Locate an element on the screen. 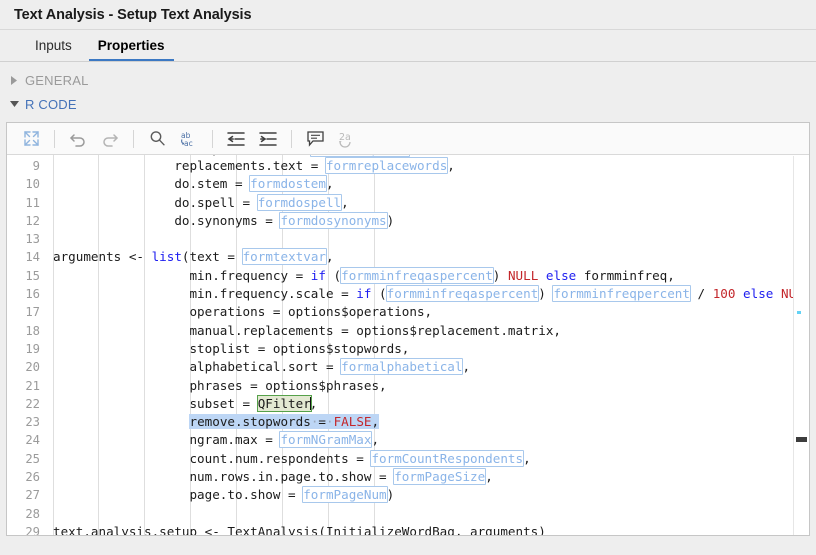  scrollbar-thumb is located at coordinates (801, 439).